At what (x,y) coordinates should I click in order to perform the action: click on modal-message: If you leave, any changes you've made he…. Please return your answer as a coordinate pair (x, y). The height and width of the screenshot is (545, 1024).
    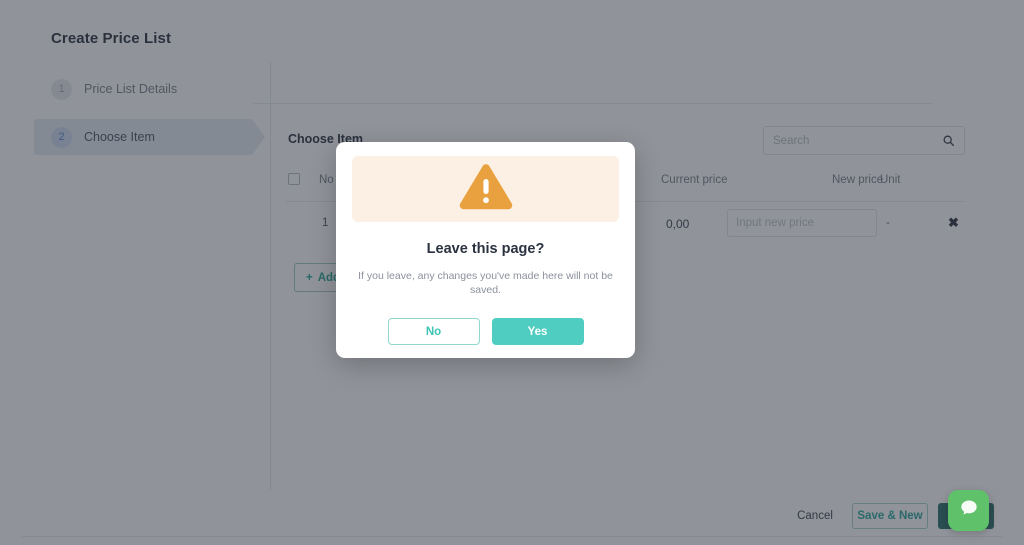
    Looking at the image, I should click on (485, 283).